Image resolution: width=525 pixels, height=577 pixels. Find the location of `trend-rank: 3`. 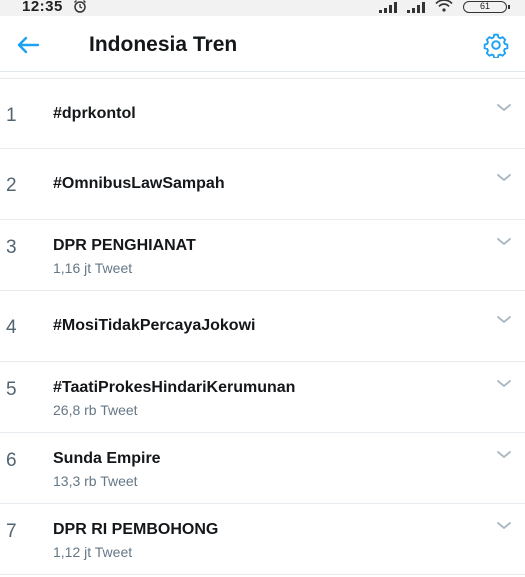

trend-rank: 3 is located at coordinates (11, 247).